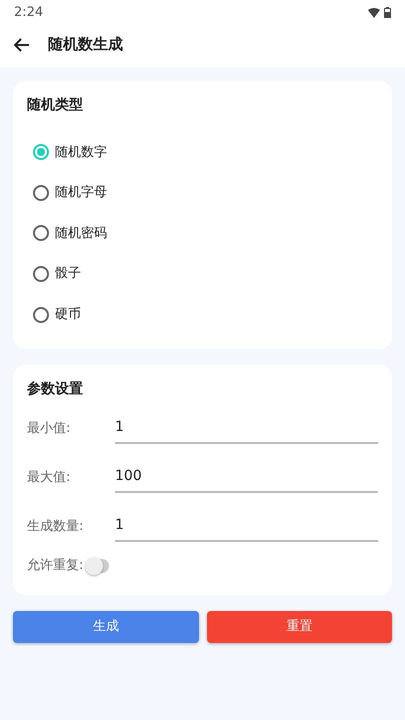 The image size is (405, 720). I want to click on card-title: 参数设置, so click(55, 389).